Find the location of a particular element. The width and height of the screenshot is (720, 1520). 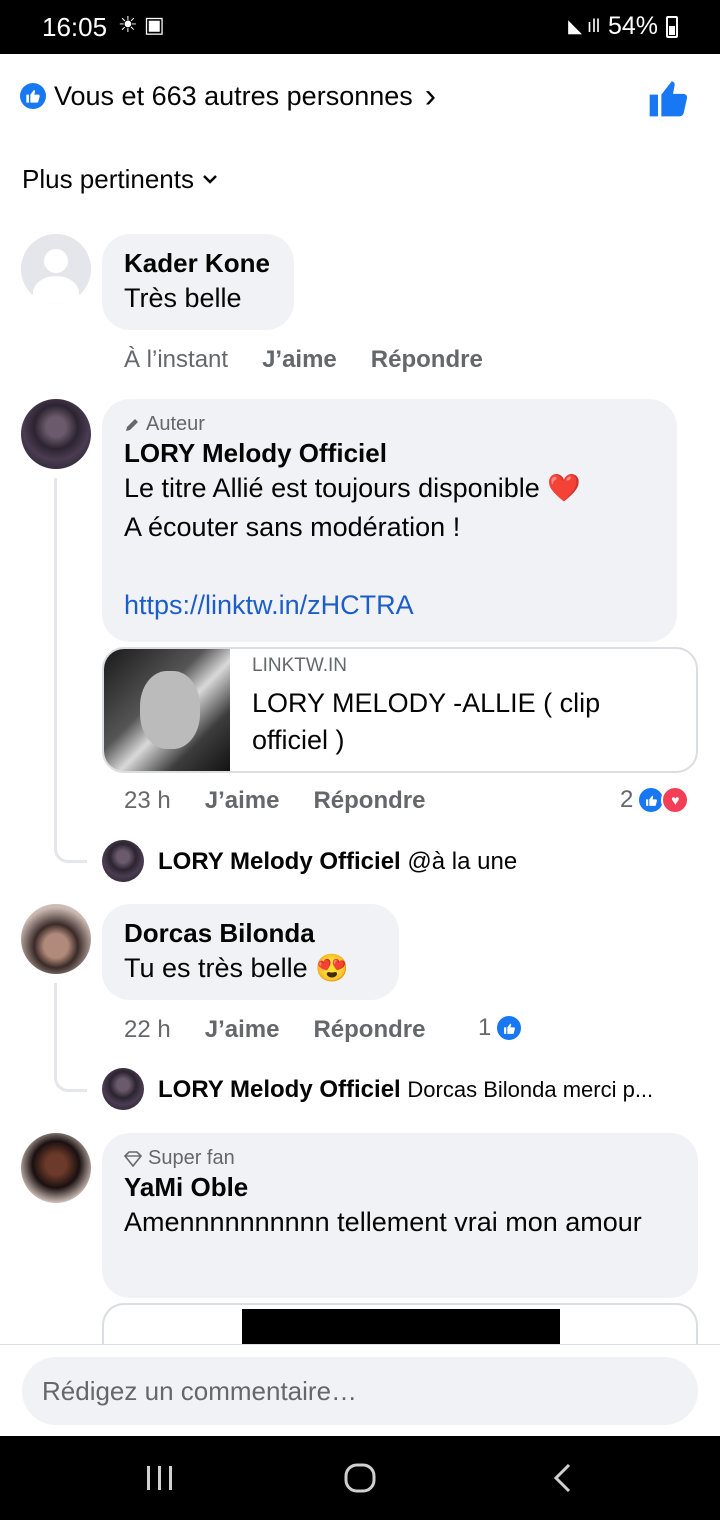

battery-level: 54% is located at coordinates (632, 26).